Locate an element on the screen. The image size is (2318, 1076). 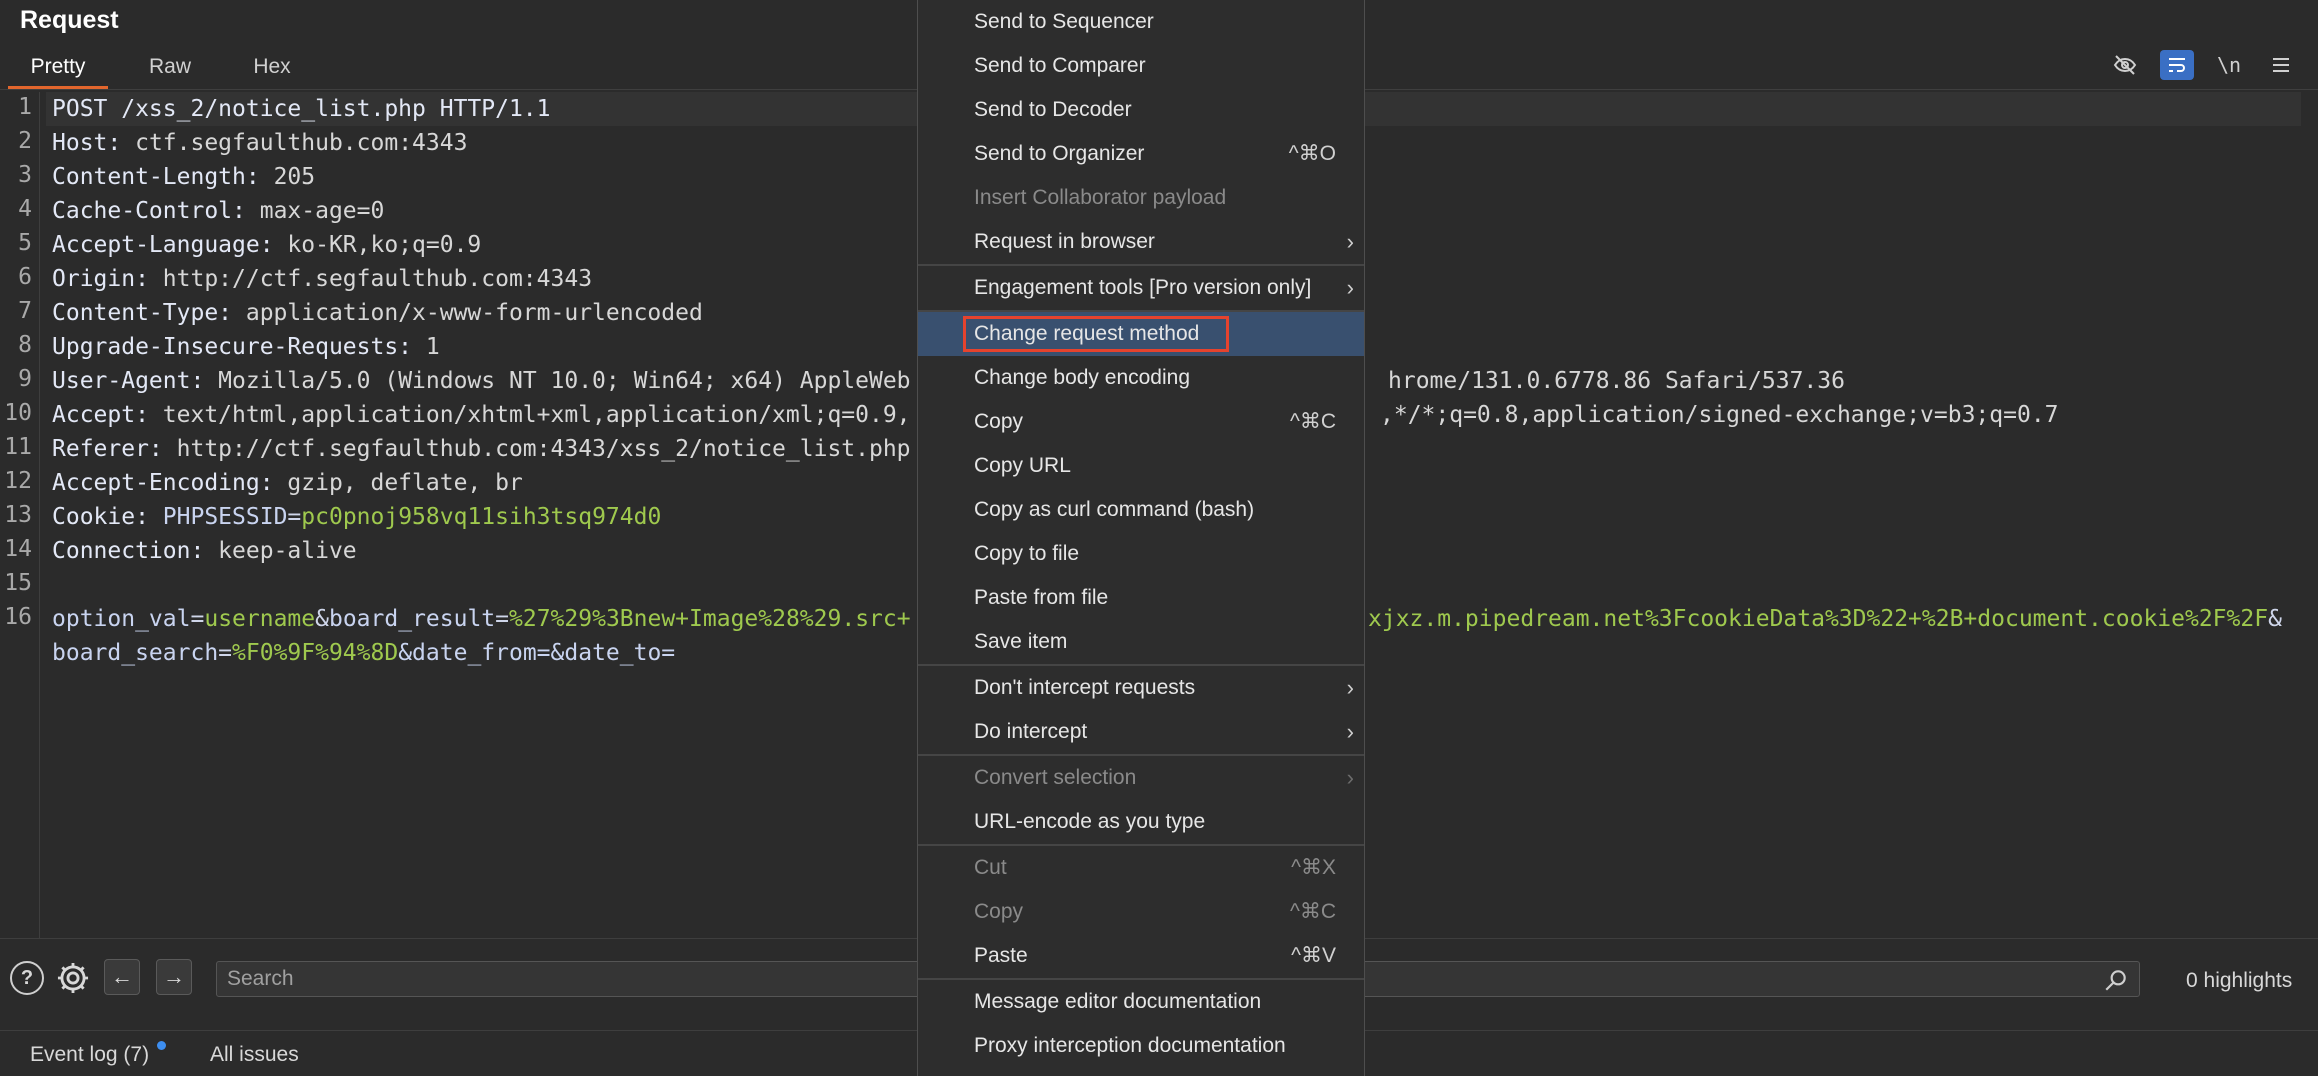
menu-item-label: Engagement tools [Pro version only] is located at coordinates (1143, 287).